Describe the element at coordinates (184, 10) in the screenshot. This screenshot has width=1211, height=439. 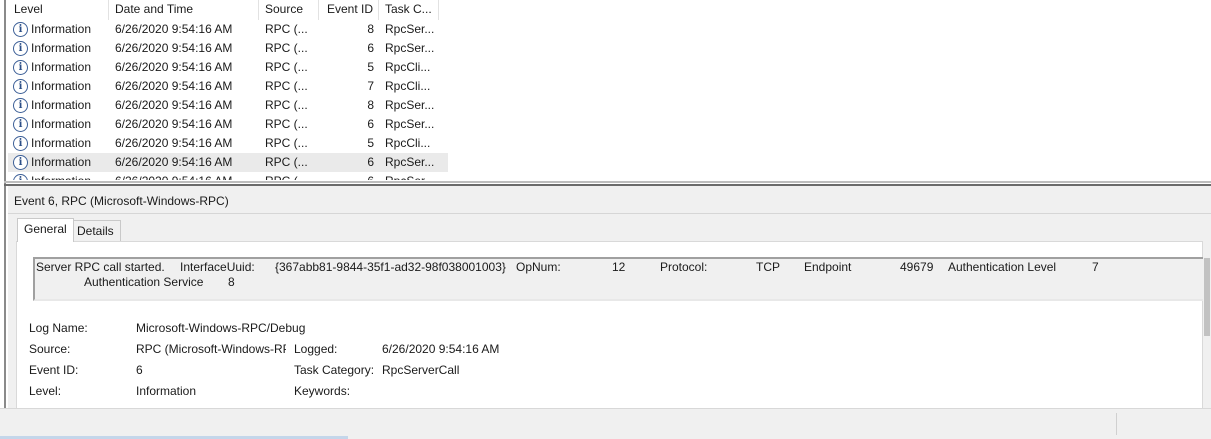
I see `column-header-date-time: Date and Time` at that location.